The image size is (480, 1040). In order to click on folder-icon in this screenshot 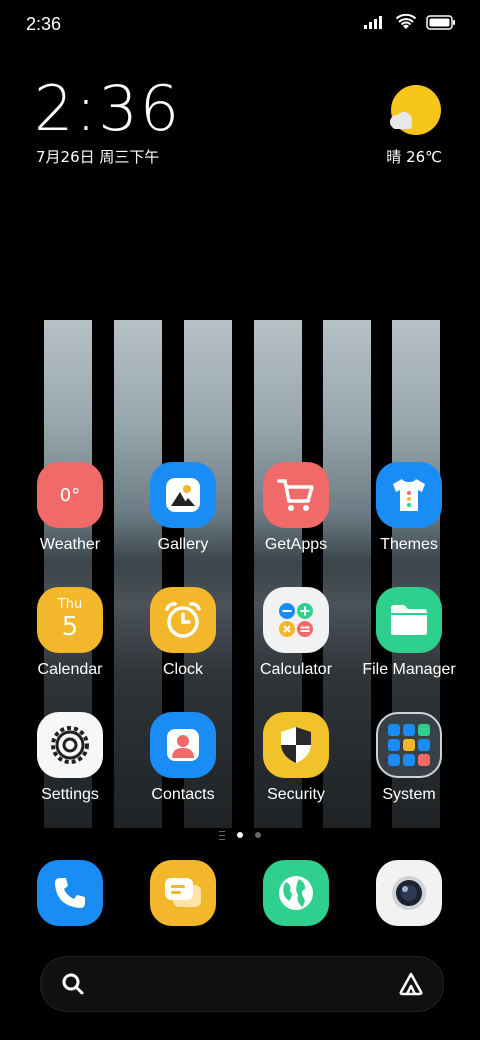, I will do `click(409, 620)`.